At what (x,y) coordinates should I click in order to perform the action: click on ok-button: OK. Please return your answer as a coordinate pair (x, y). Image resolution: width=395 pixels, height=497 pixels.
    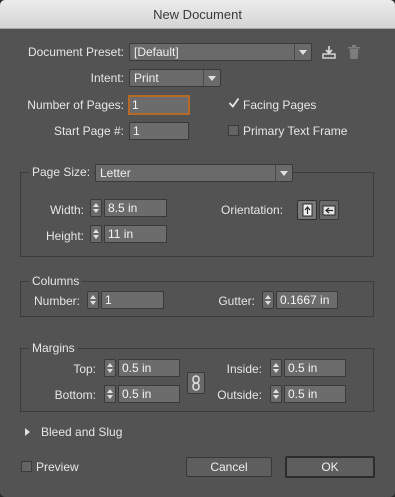
    Looking at the image, I should click on (330, 467).